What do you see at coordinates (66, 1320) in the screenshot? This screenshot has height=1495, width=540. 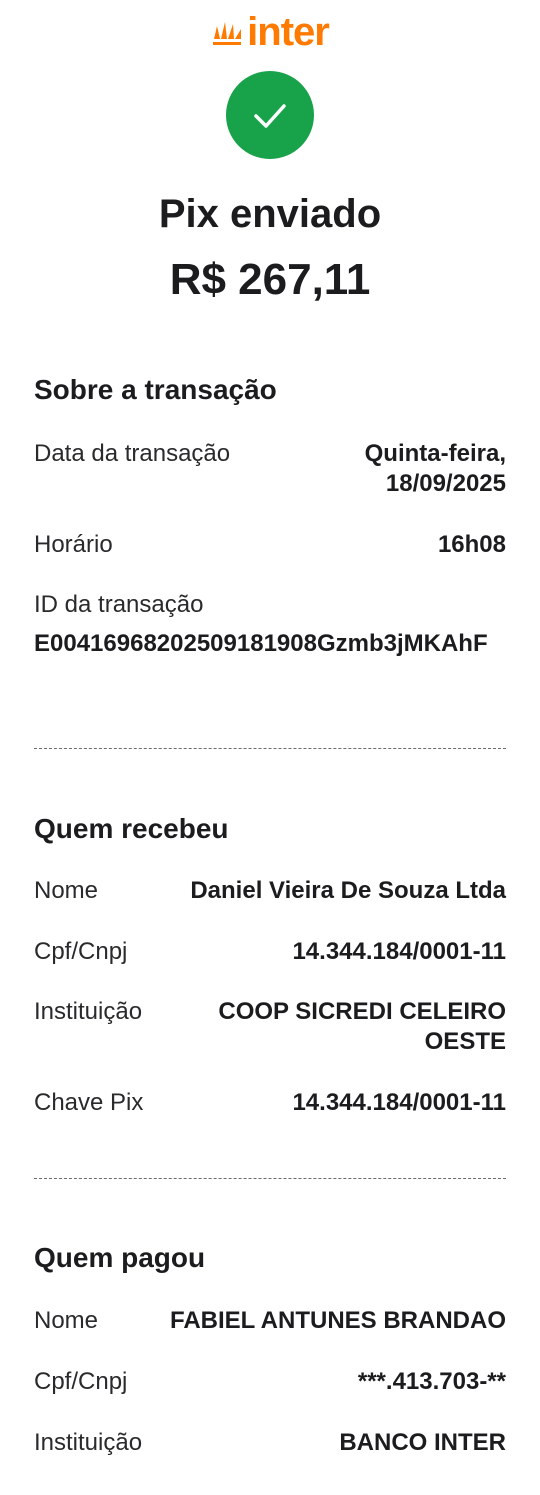 I see `payer-name-label: Nome` at bounding box center [66, 1320].